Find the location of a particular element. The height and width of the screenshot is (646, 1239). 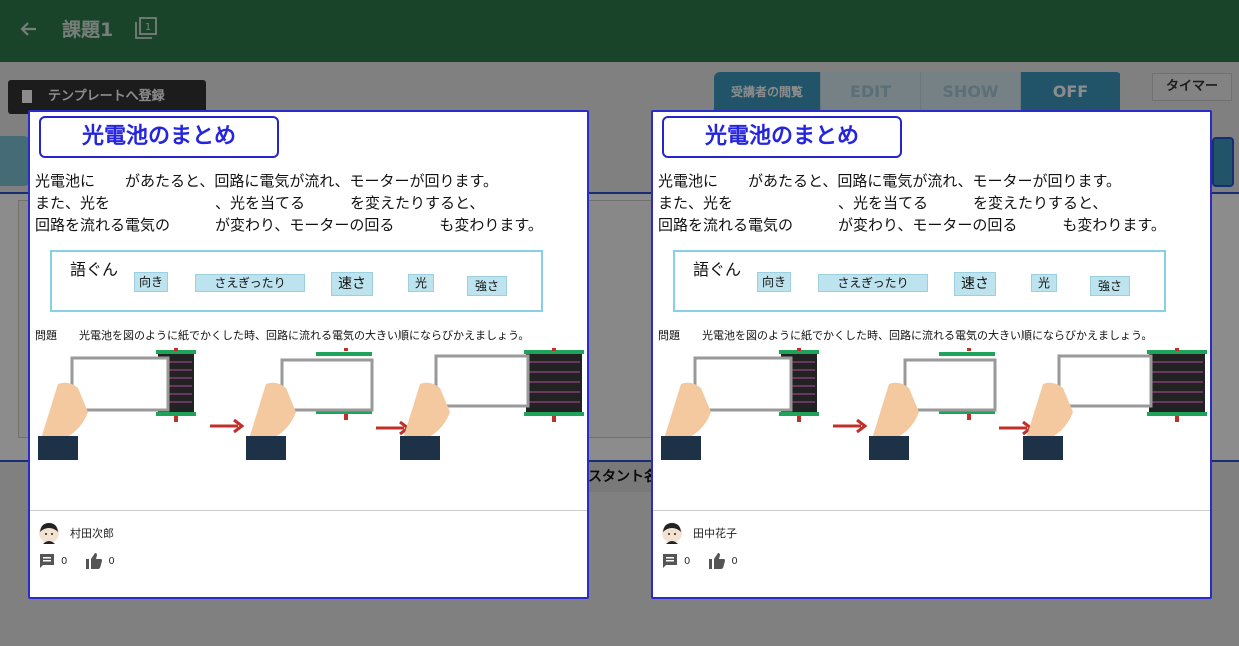

author: 村田次郎 is located at coordinates (76, 533).